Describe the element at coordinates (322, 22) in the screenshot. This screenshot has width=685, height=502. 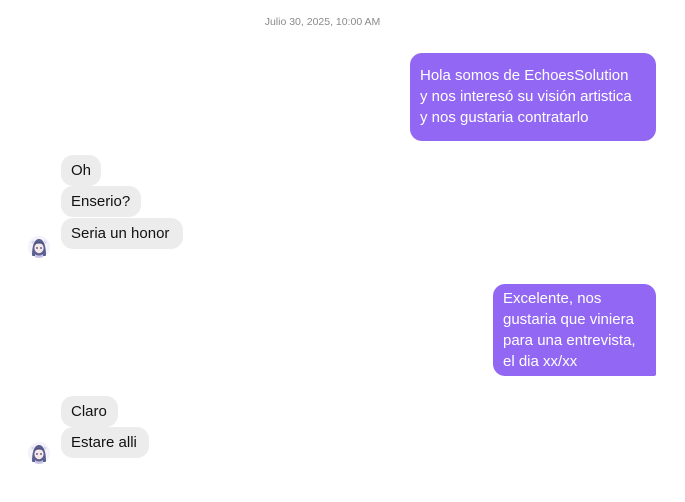
I see `message-timestamp: Julio 30, 2025, 10:00 AM` at that location.